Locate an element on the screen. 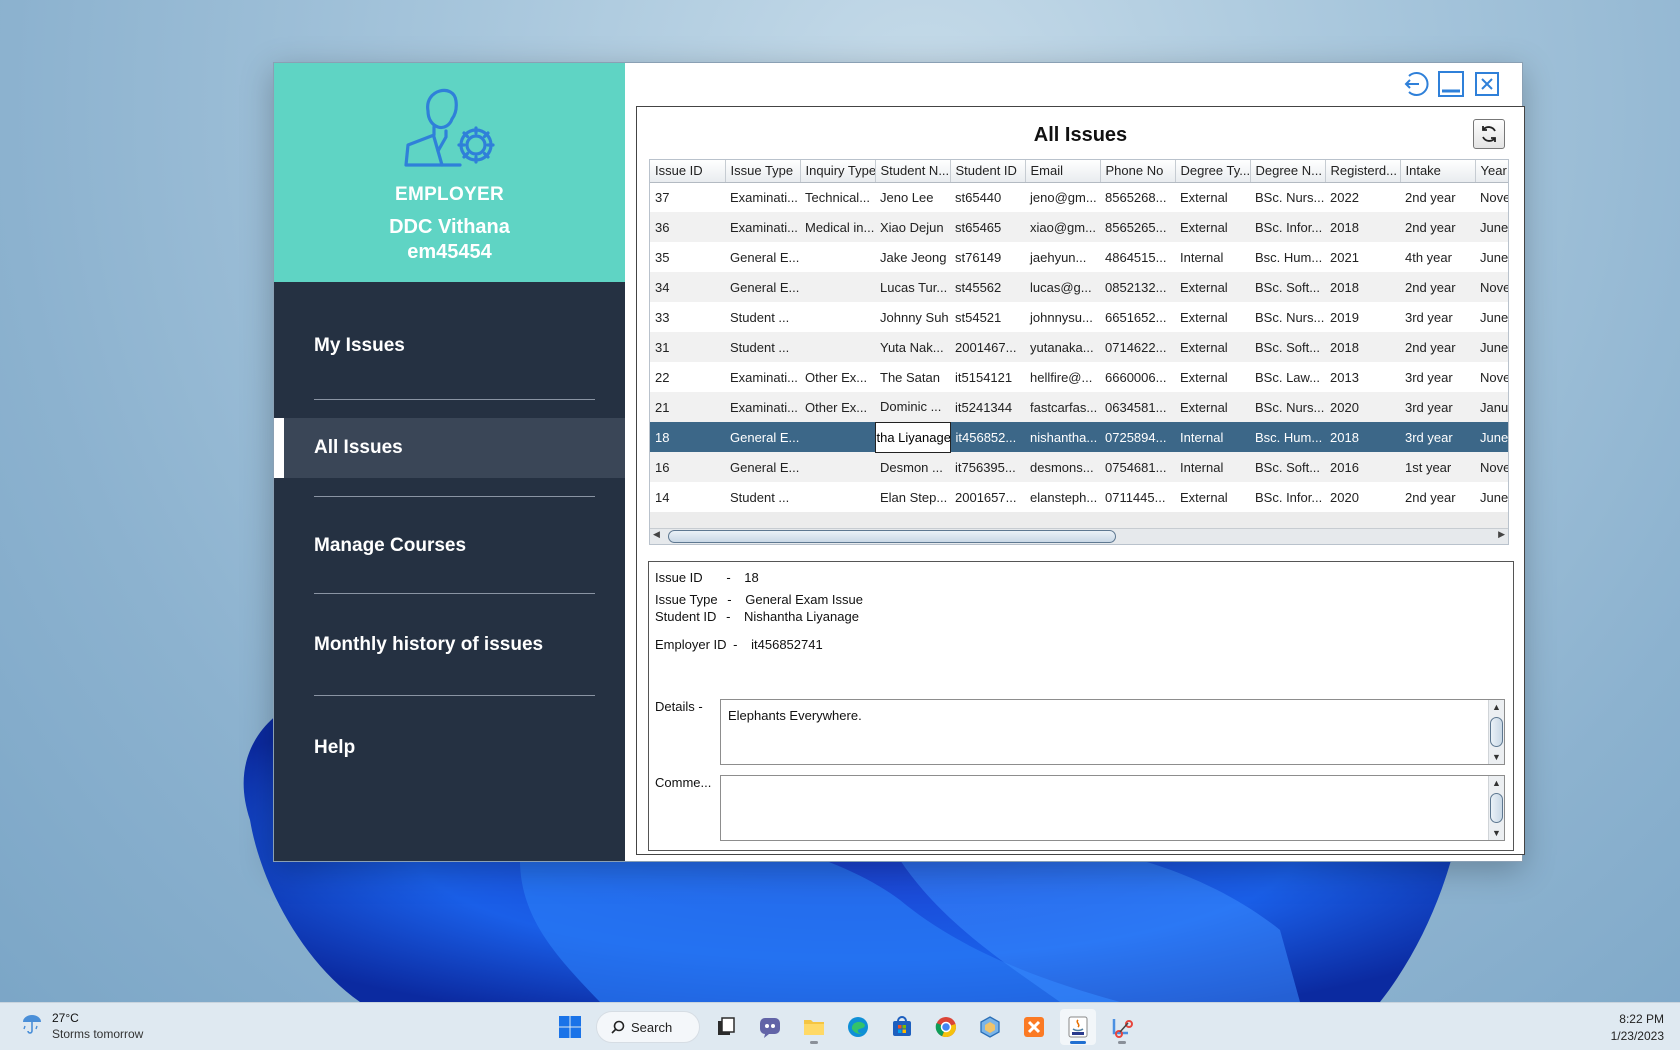 This screenshot has width=1680, height=1050. sidebar-item-manage-courses: Manage Courses is located at coordinates (454, 545).